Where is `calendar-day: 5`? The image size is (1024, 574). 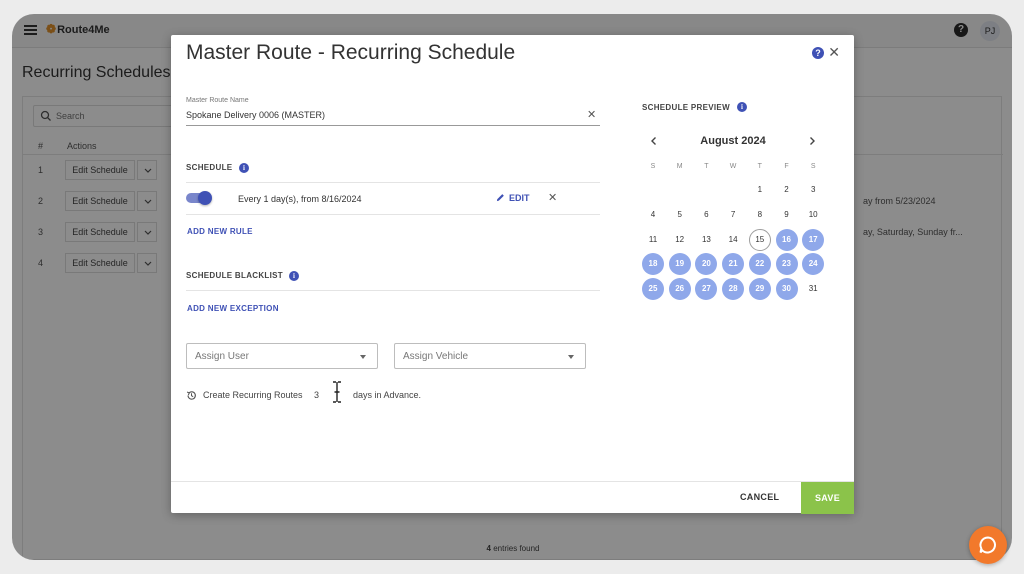
calendar-day: 5 is located at coordinates (680, 215).